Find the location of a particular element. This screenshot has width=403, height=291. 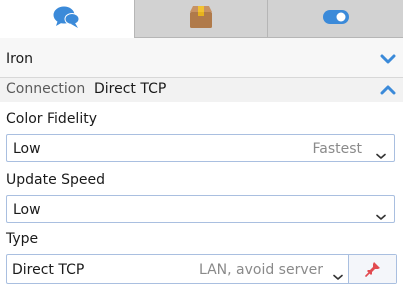

chat-bubbles-icon is located at coordinates (67, 19).